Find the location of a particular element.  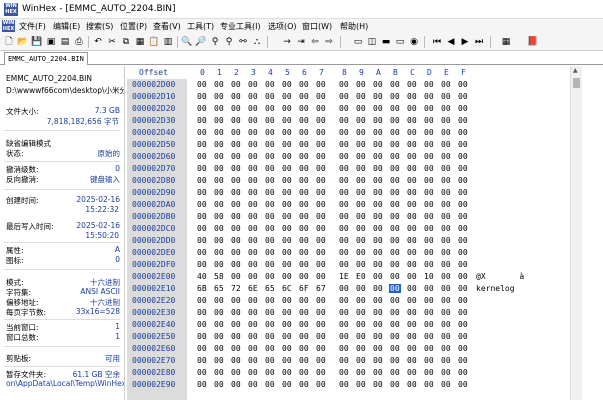

open-file-icon: 📂 is located at coordinates (23, 42).